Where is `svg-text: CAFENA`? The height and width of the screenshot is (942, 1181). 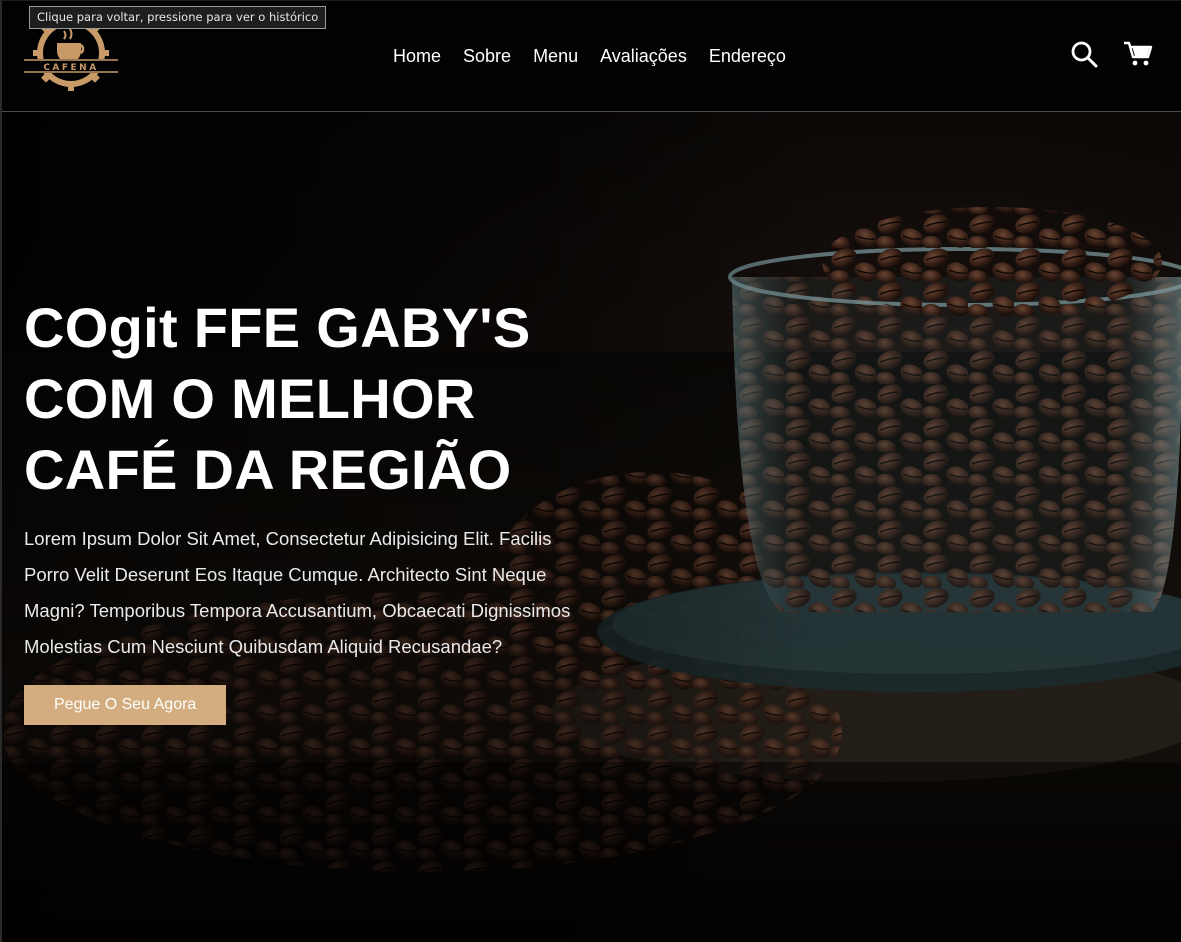
svg-text: CAFENA is located at coordinates (70, 68).